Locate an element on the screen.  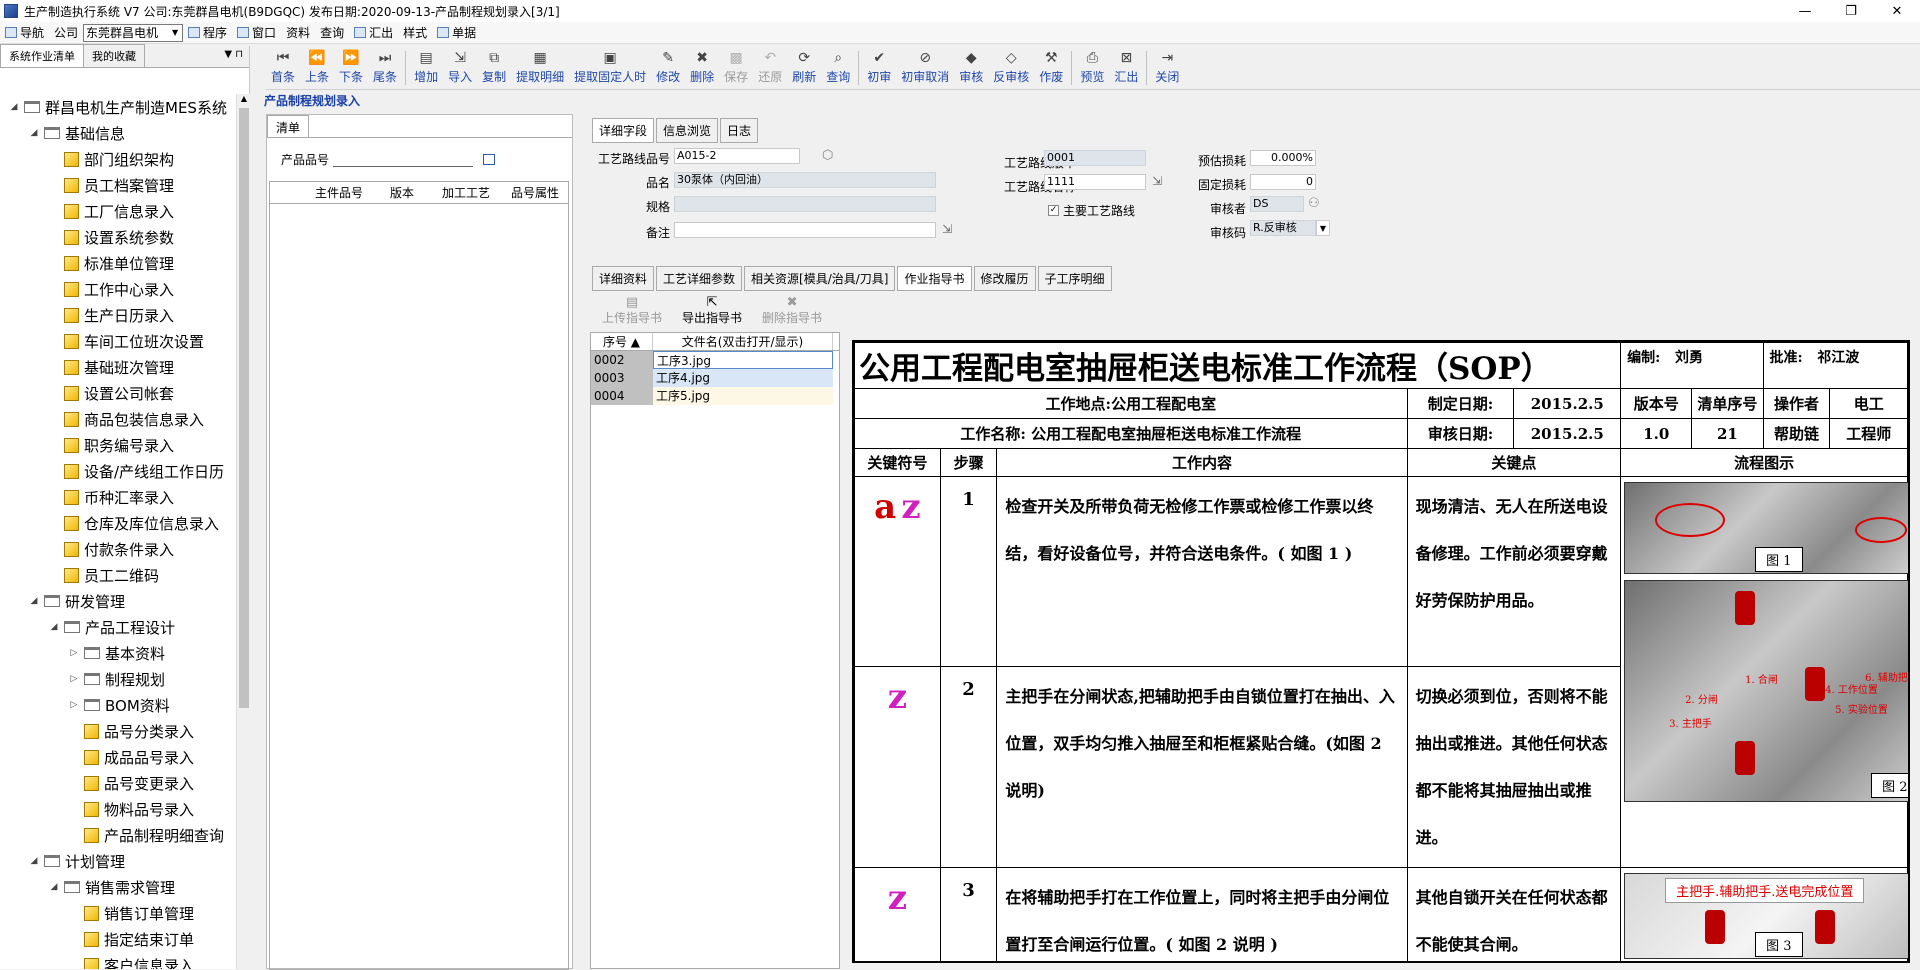
table-row: 0002 工序3.jpg is located at coordinates (715, 359).